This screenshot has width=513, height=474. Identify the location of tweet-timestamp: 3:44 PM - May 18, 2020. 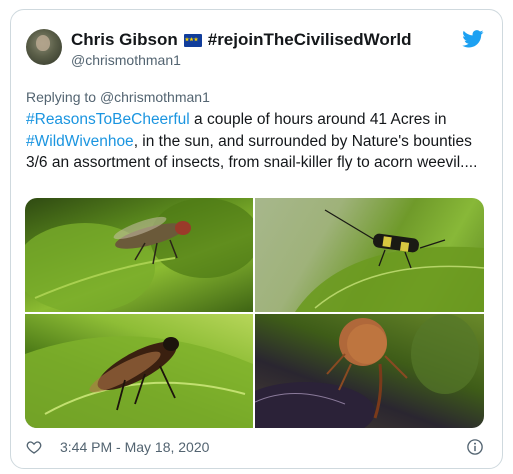
(134, 447).